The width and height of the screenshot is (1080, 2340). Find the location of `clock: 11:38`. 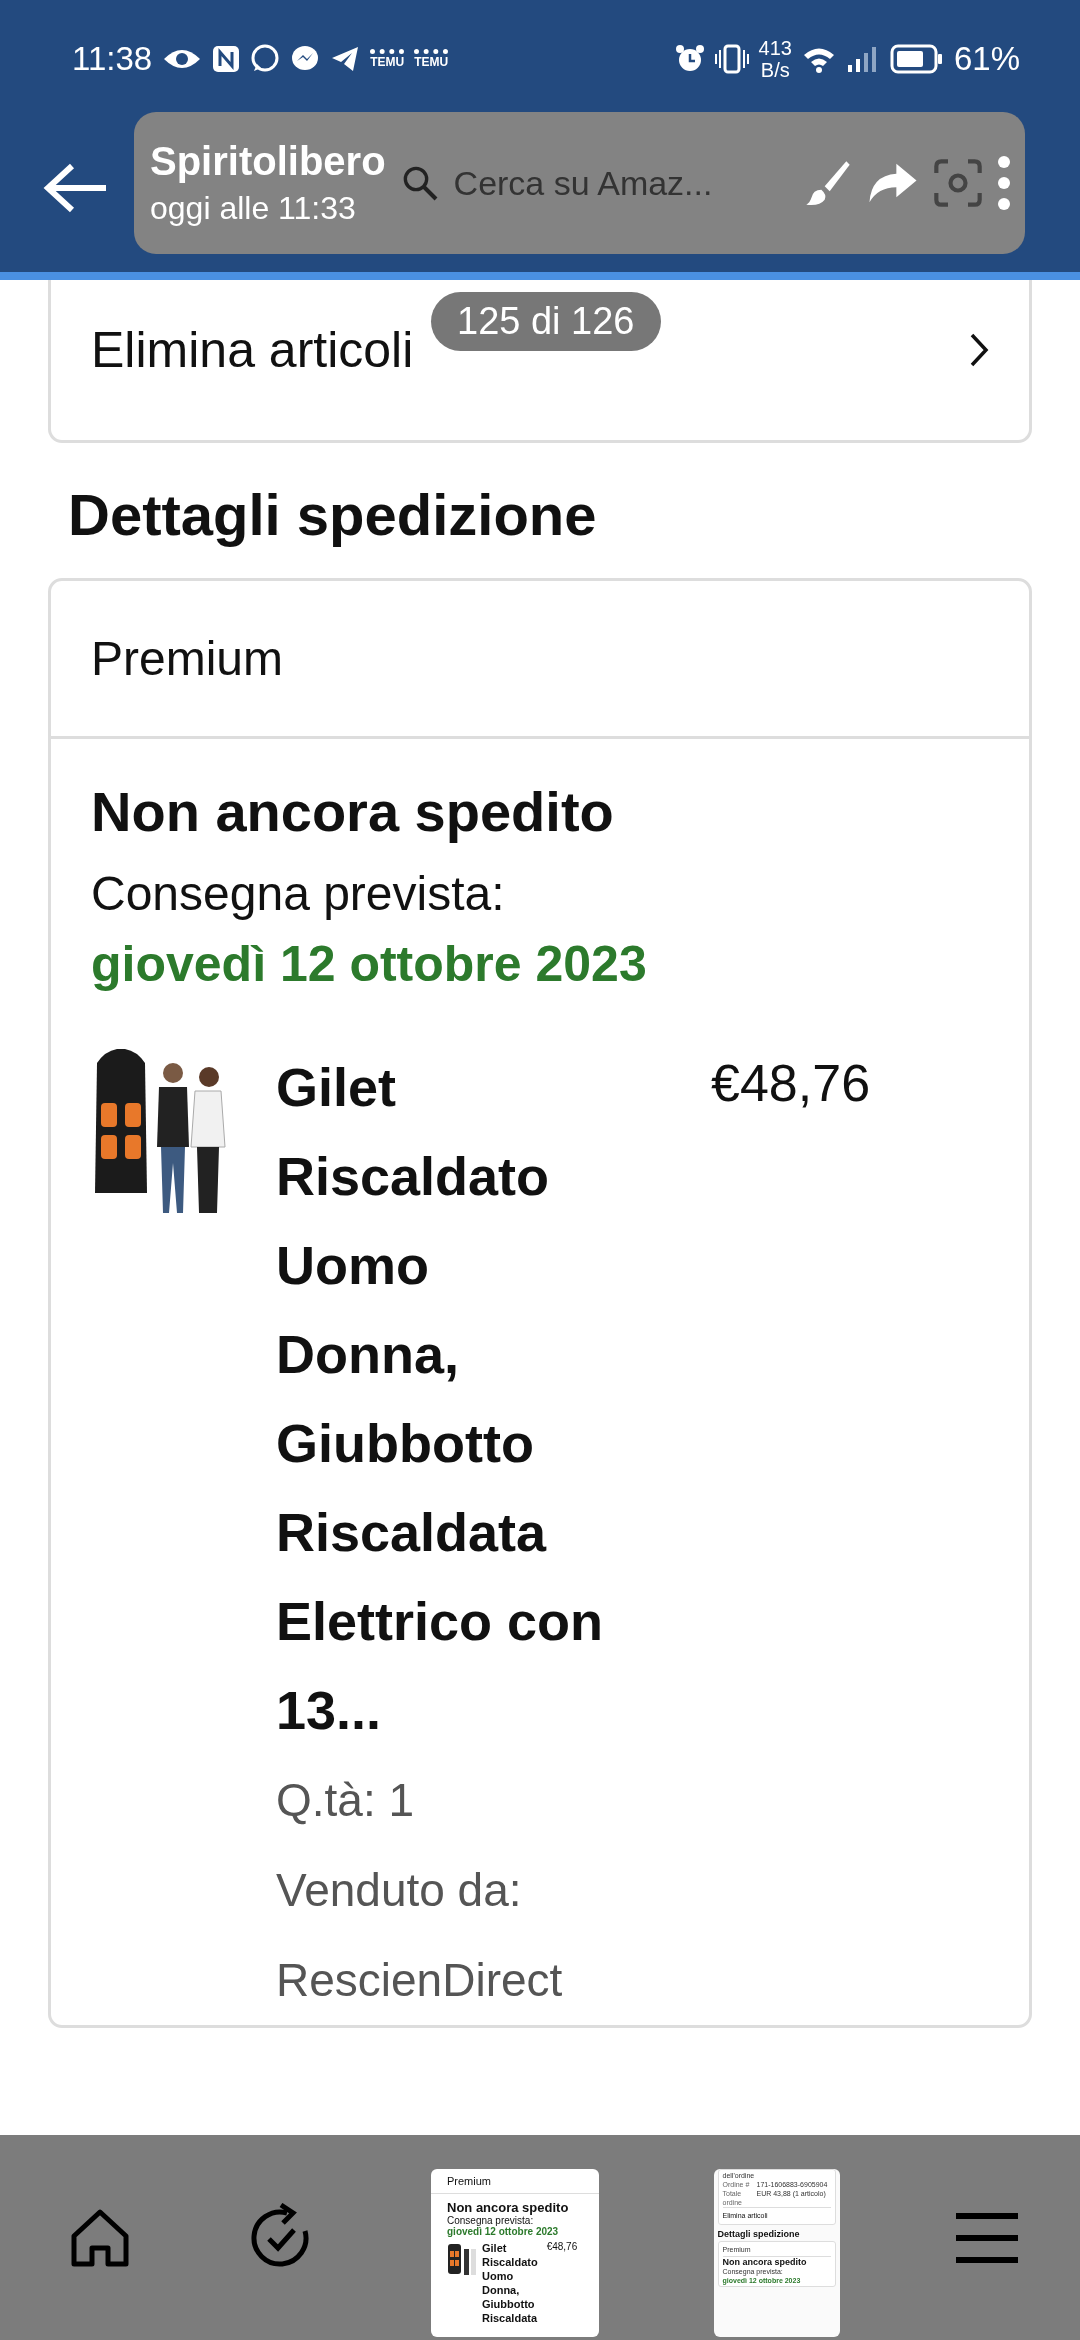

clock: 11:38 is located at coordinates (112, 59).